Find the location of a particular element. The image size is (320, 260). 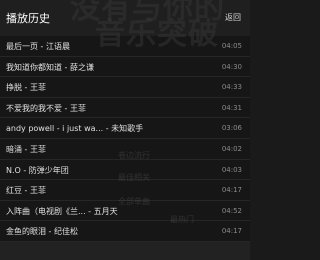

history-row: 最后一页 - 江语晨 04:05 is located at coordinates (125, 46).